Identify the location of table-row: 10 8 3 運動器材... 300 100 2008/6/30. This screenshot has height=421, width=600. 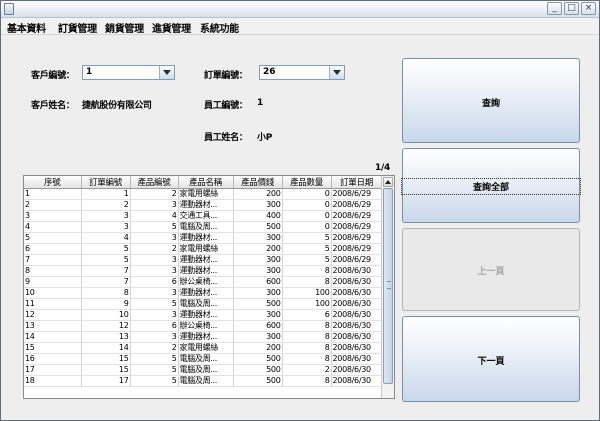
(203, 293).